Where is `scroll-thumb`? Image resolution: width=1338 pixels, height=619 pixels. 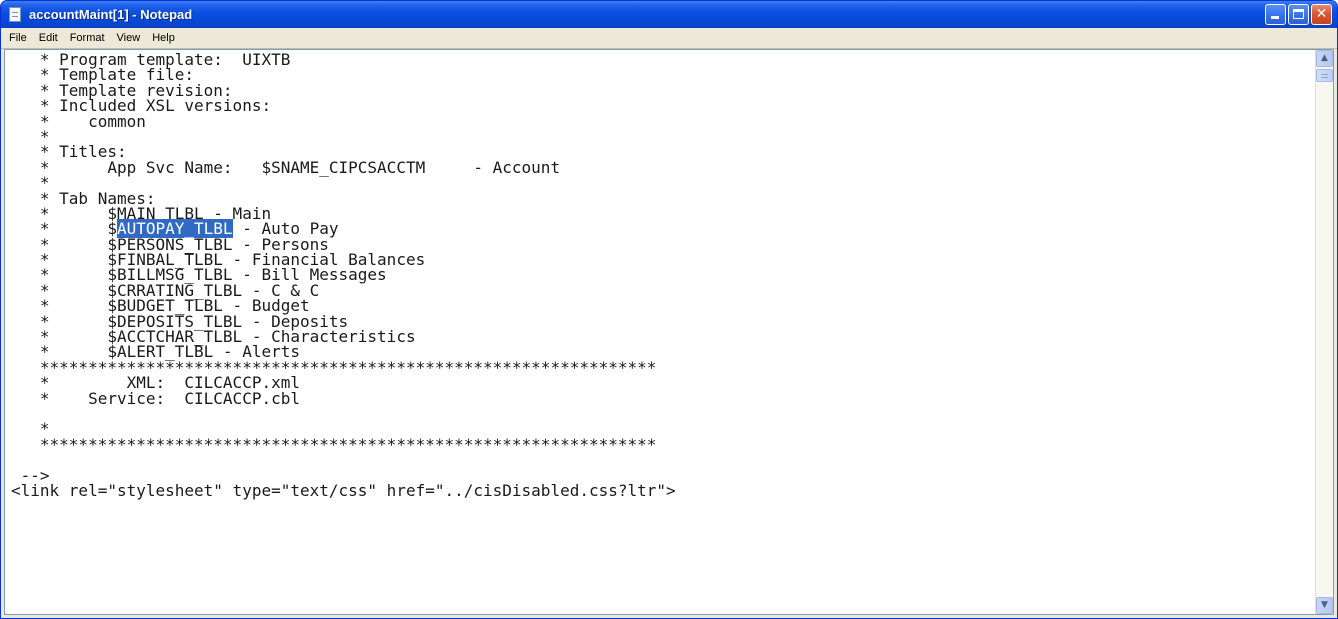
scroll-thumb is located at coordinates (1324, 75).